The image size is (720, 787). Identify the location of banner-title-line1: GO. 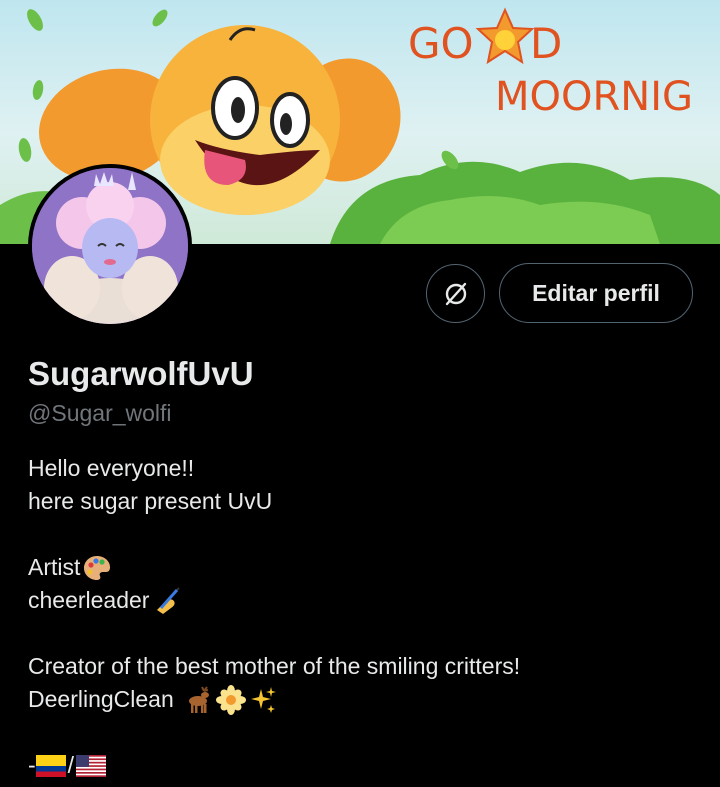
(441, 43).